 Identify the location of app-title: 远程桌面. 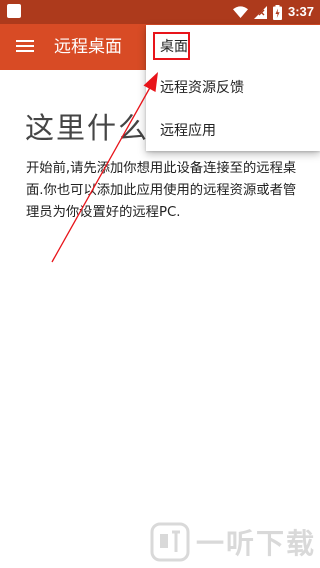
(88, 47).